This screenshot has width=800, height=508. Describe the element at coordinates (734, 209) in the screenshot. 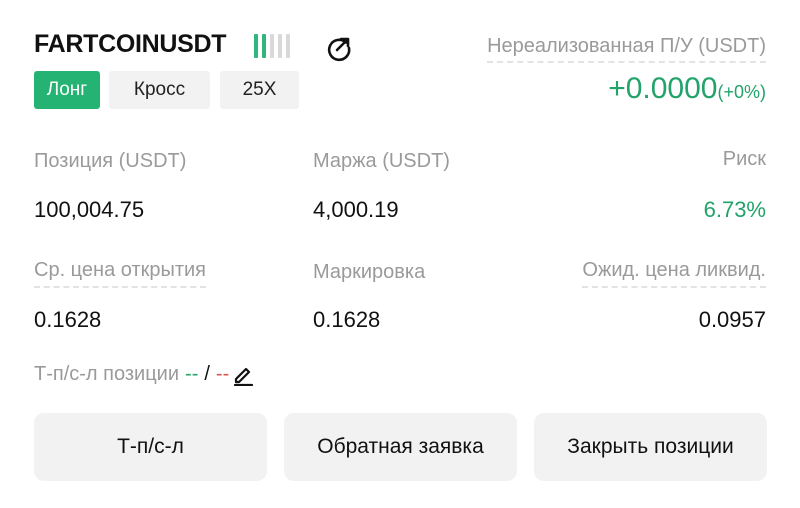

I see `risk-value: 6.73%` at that location.